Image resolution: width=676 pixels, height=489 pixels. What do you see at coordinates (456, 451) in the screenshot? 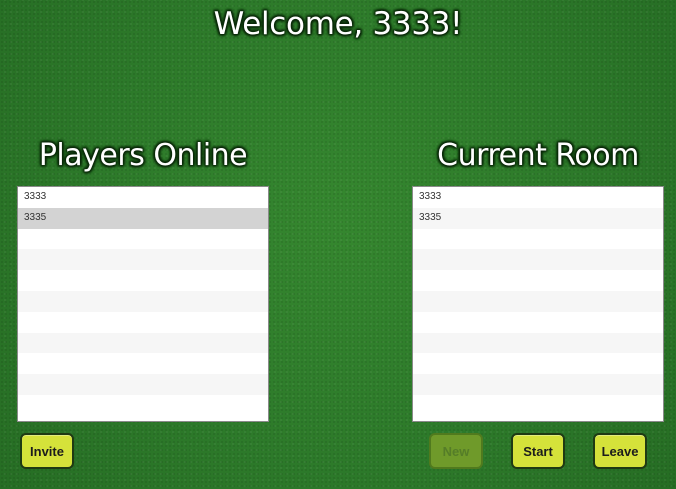
I see `new-button: New` at bounding box center [456, 451].